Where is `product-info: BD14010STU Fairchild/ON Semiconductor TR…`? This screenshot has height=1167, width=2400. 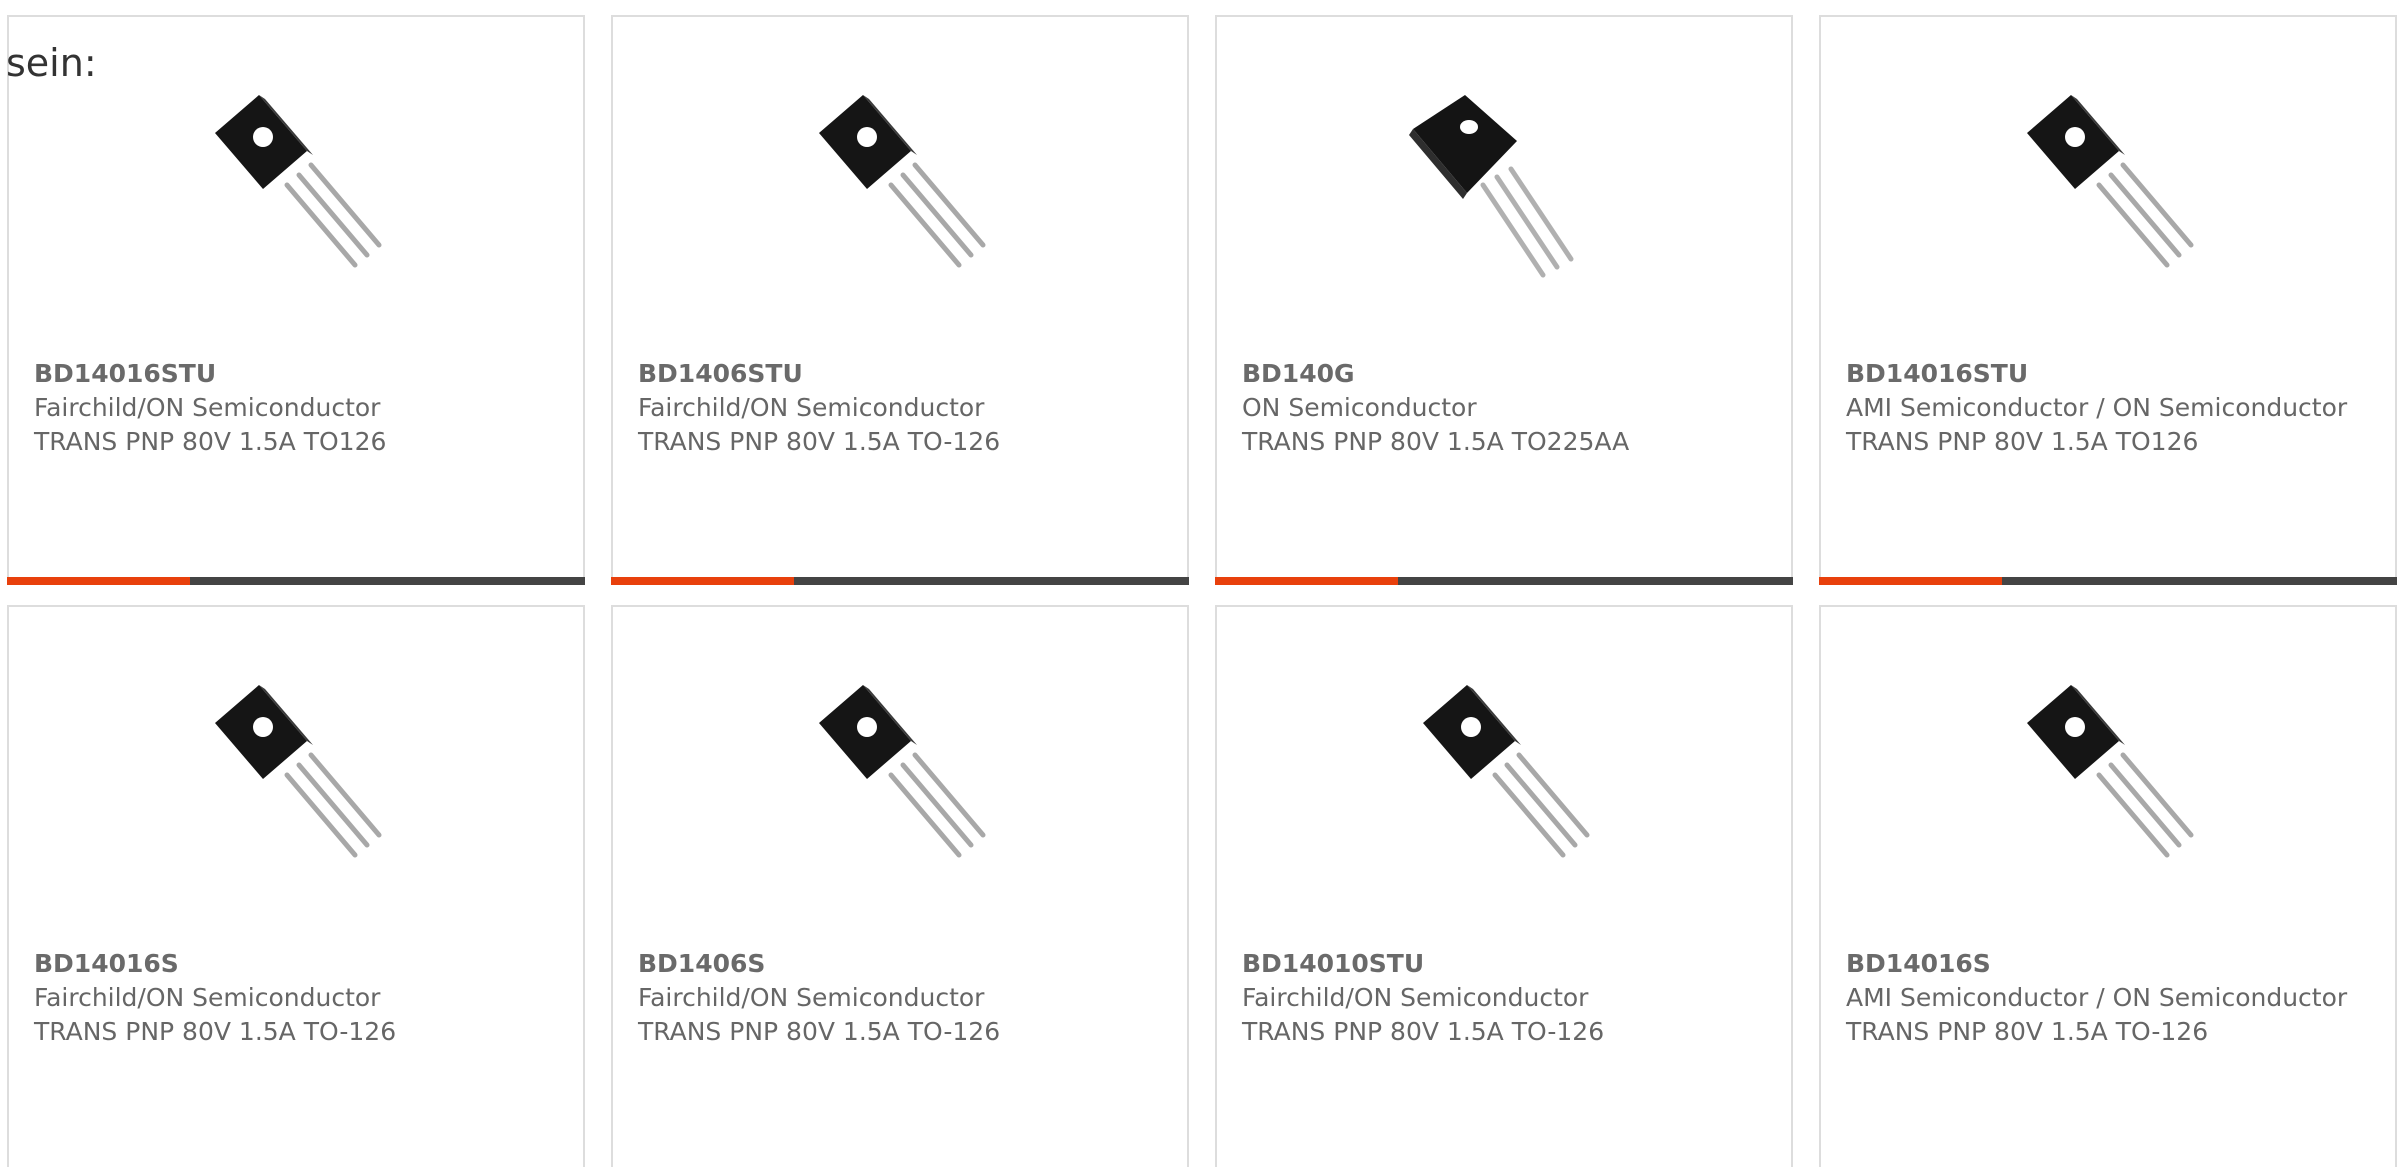
product-info: BD14010STU Fairchild/ON Semiconductor TR… is located at coordinates (1506, 998).